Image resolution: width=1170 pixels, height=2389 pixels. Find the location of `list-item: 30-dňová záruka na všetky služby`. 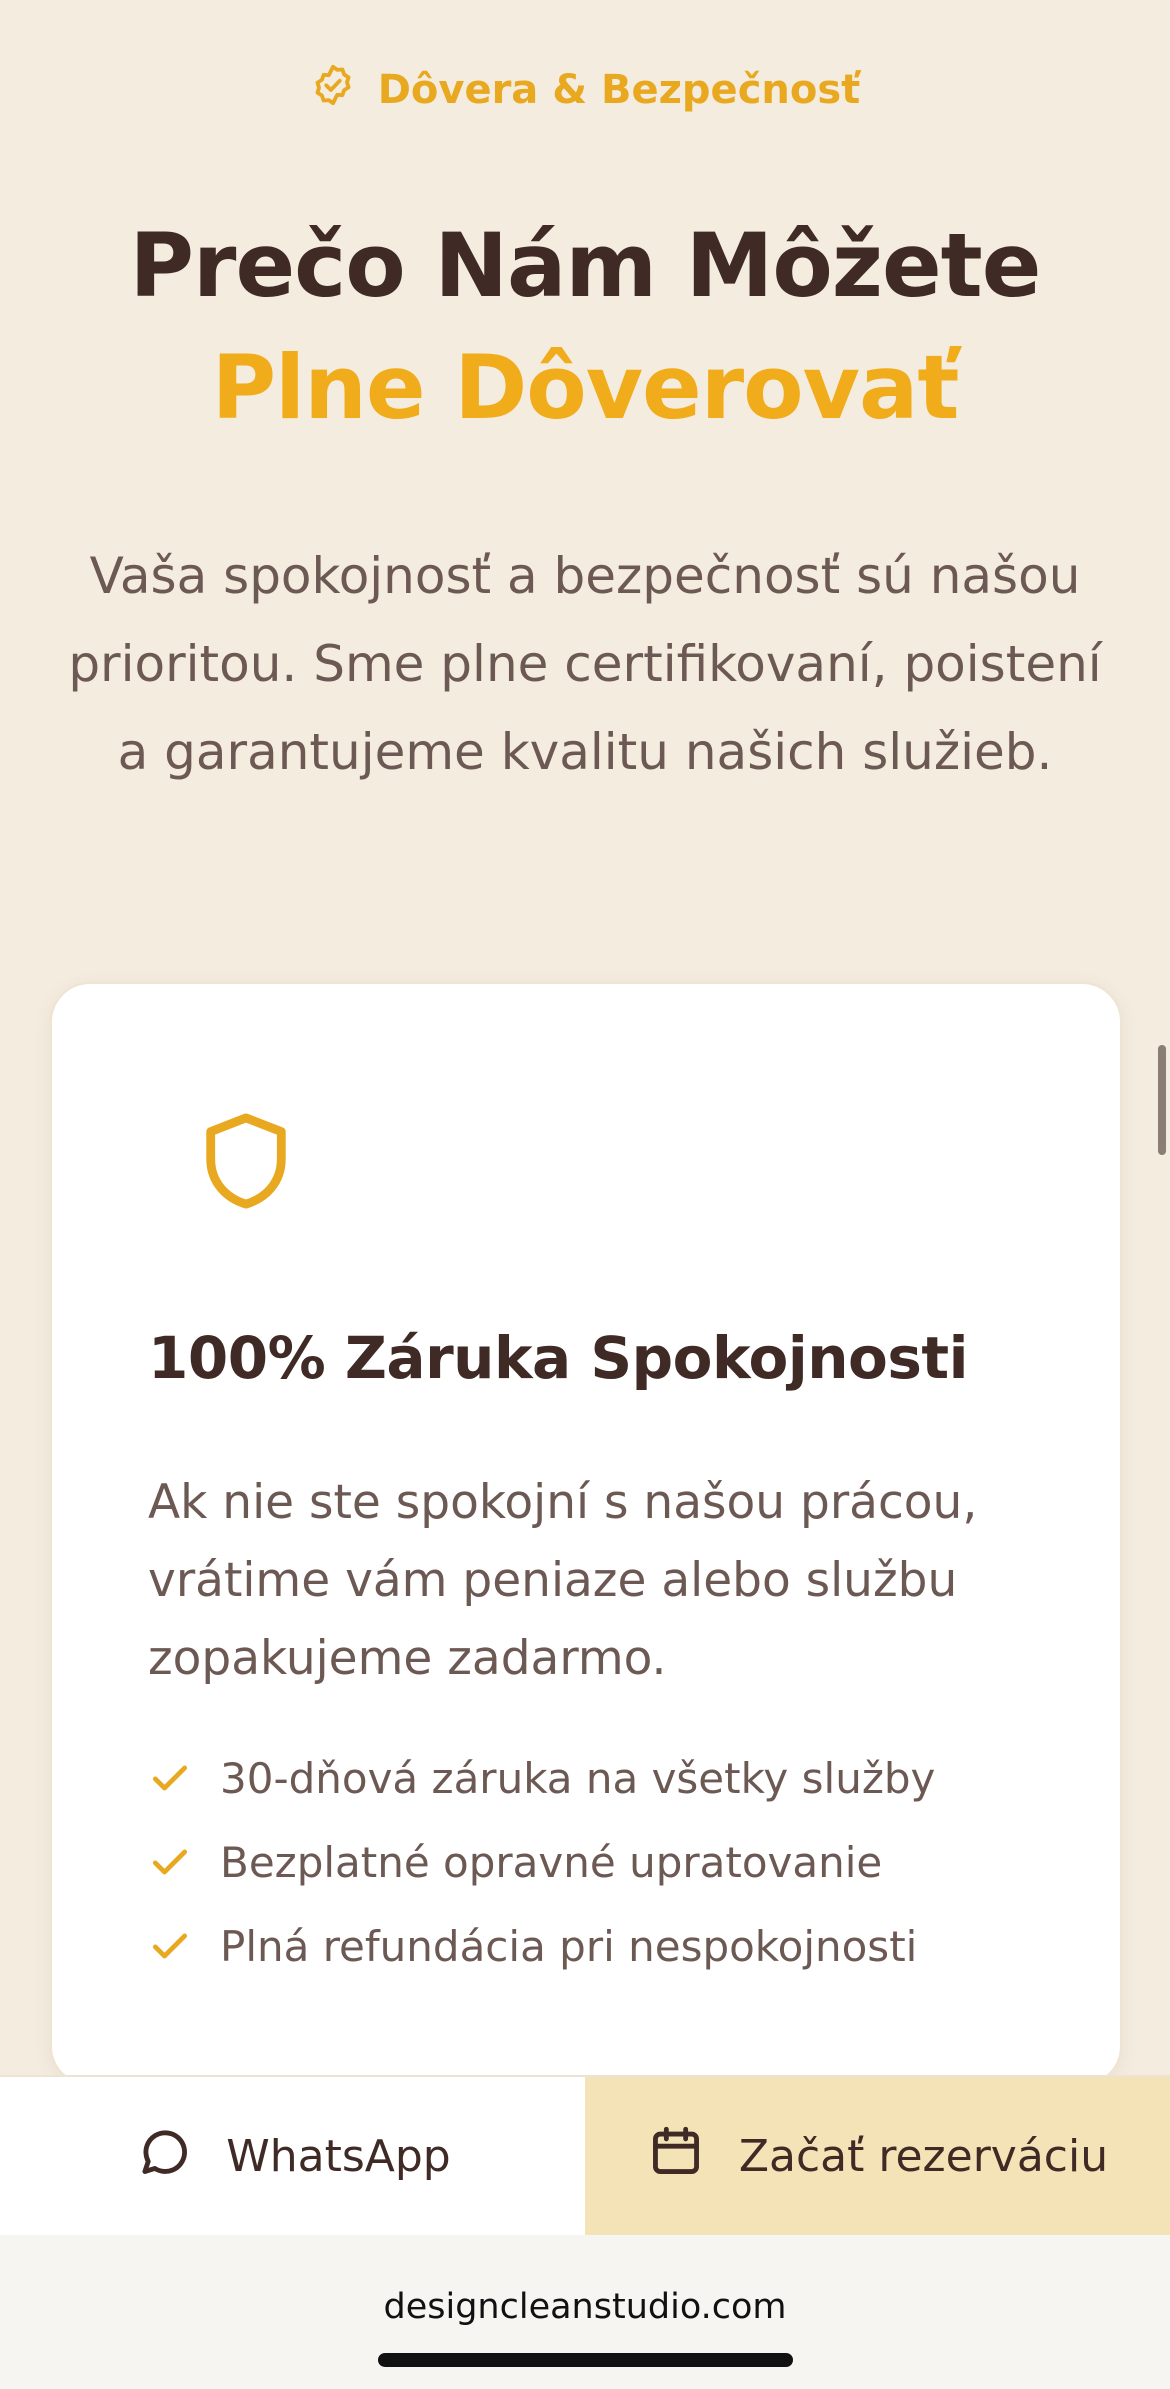

list-item: 30-dňová záruka na všetky služby is located at coordinates (541, 1778).